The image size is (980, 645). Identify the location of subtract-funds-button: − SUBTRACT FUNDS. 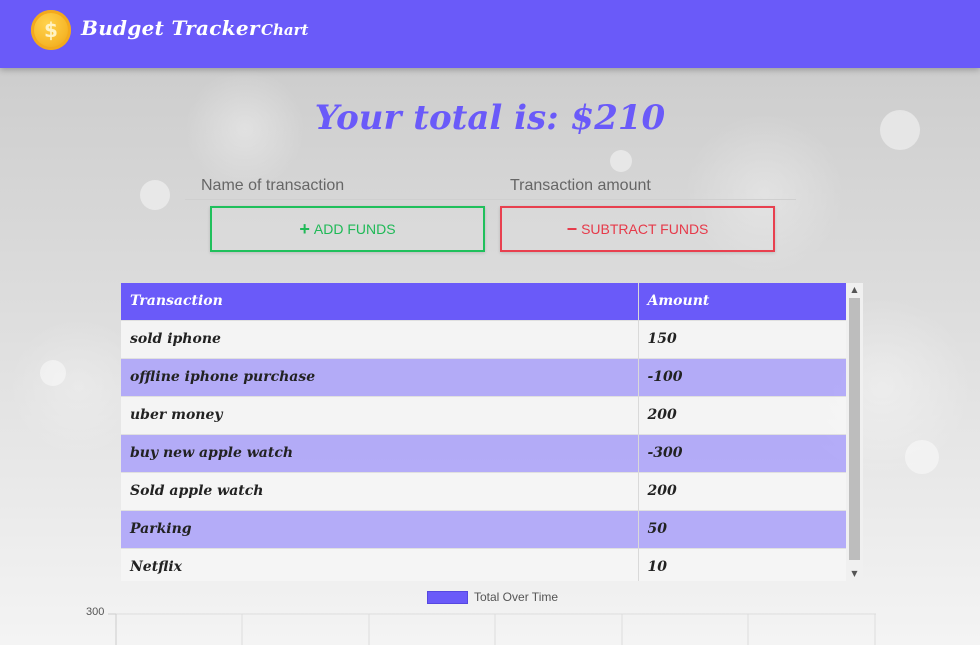
(637, 229).